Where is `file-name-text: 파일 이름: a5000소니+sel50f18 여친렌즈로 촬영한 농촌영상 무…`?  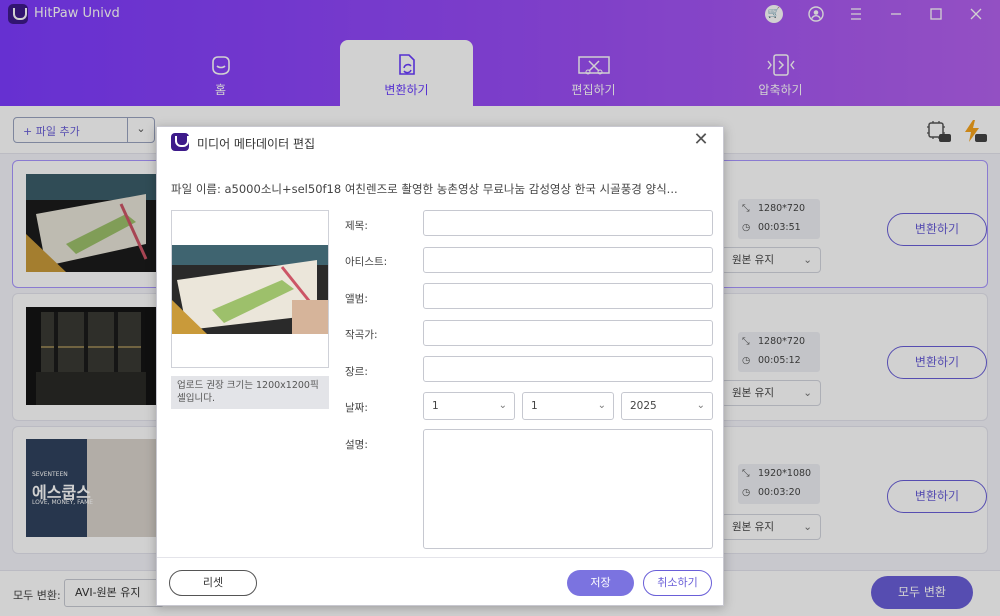 file-name-text: 파일 이름: a5000소니+sel50f18 여친렌즈로 촬영한 농촌영상 무… is located at coordinates (424, 189).